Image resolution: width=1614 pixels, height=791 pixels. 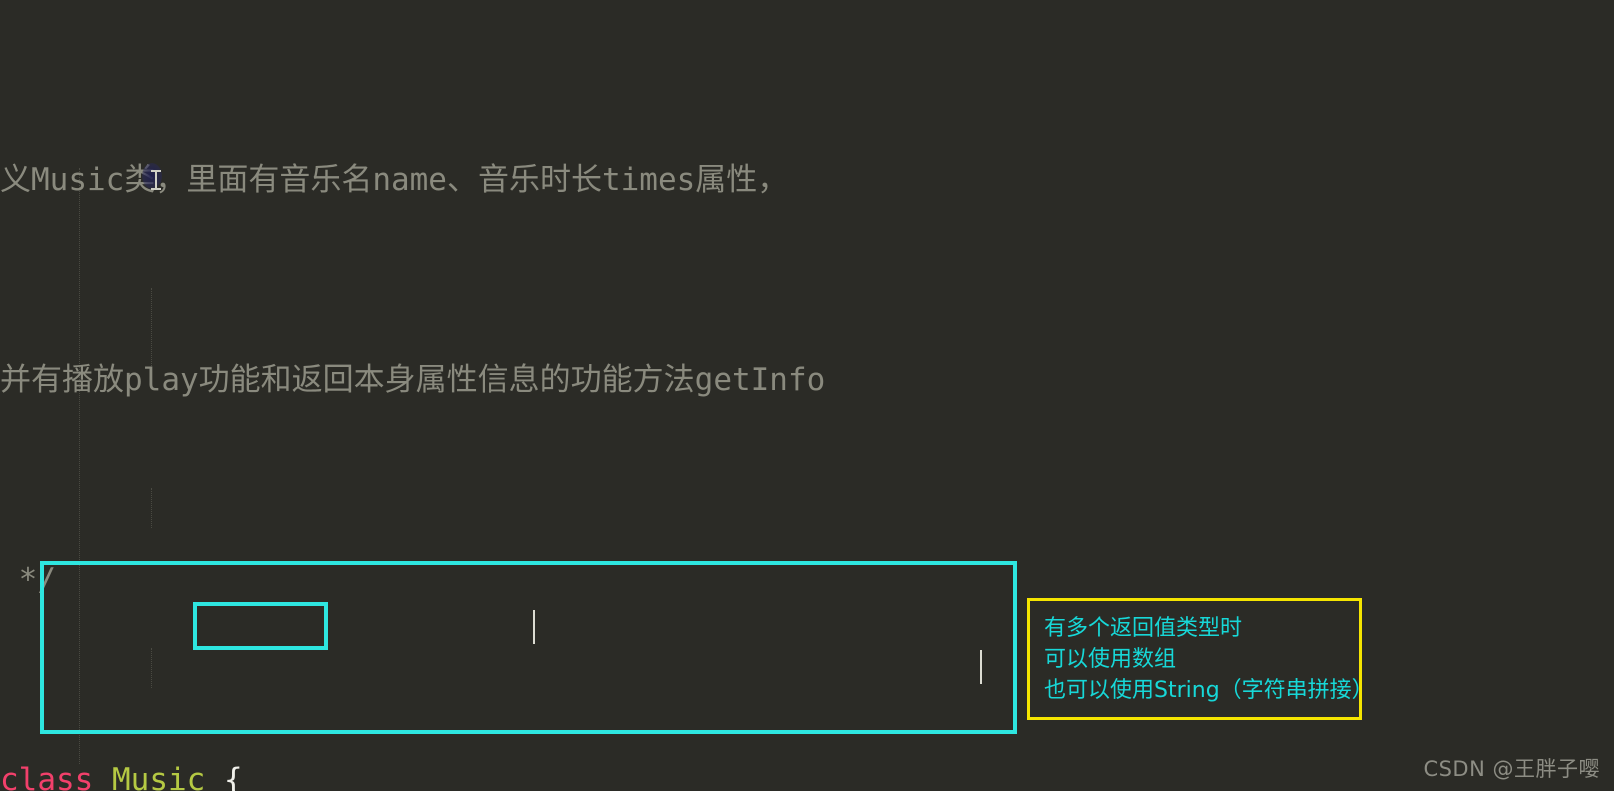 I want to click on comment-text: 并有播放play功能和返回本身属性信息的功能方法getInfo, so click(x=413, y=380).